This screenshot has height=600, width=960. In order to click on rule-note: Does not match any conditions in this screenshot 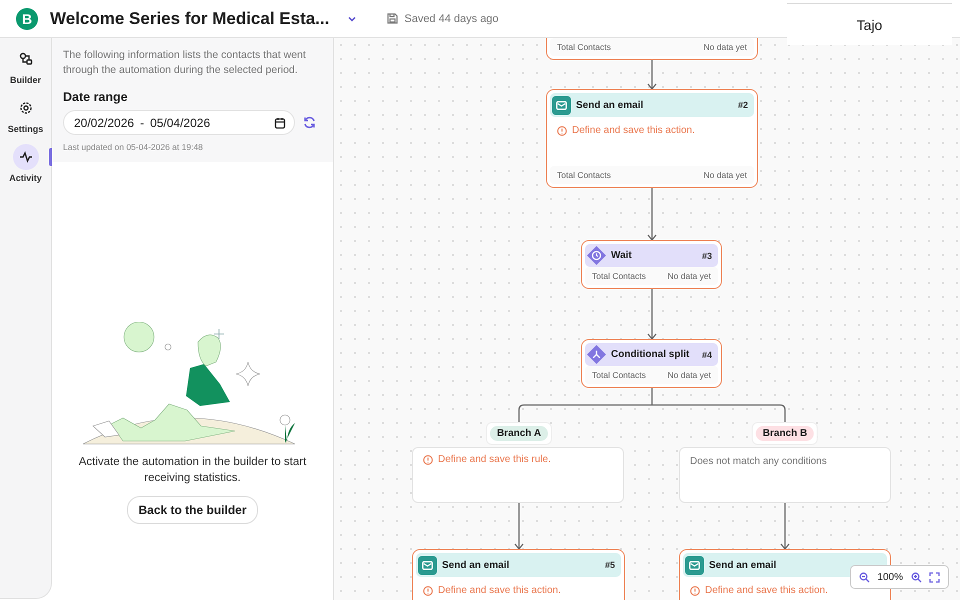, I will do `click(758, 461)`.